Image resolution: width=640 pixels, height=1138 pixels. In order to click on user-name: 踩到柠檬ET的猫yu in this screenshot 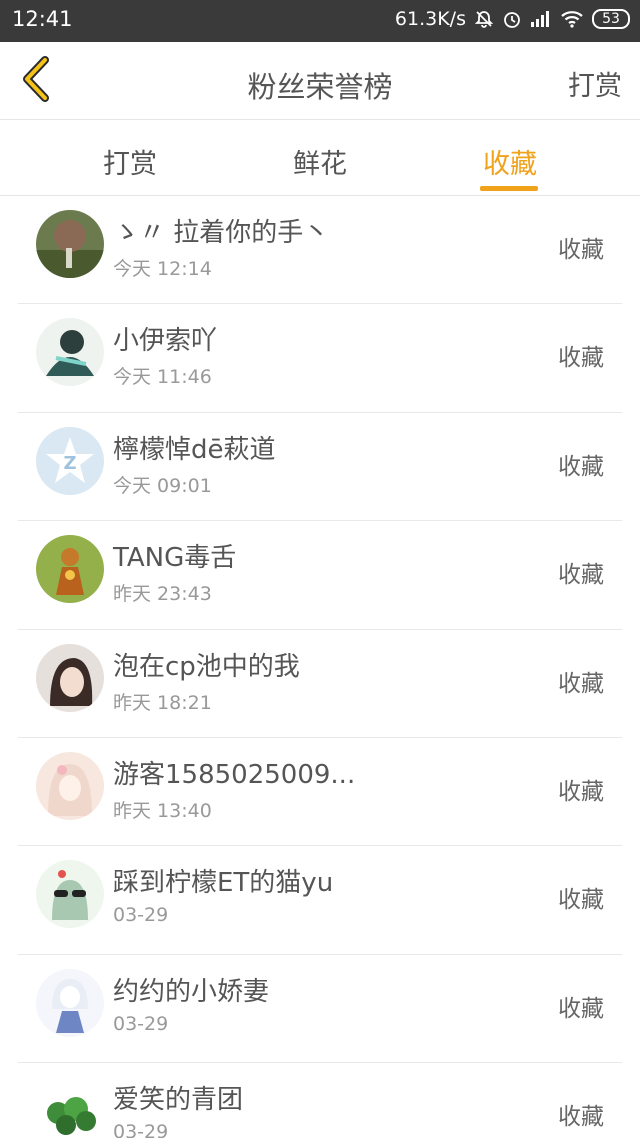, I will do `click(223, 883)`.